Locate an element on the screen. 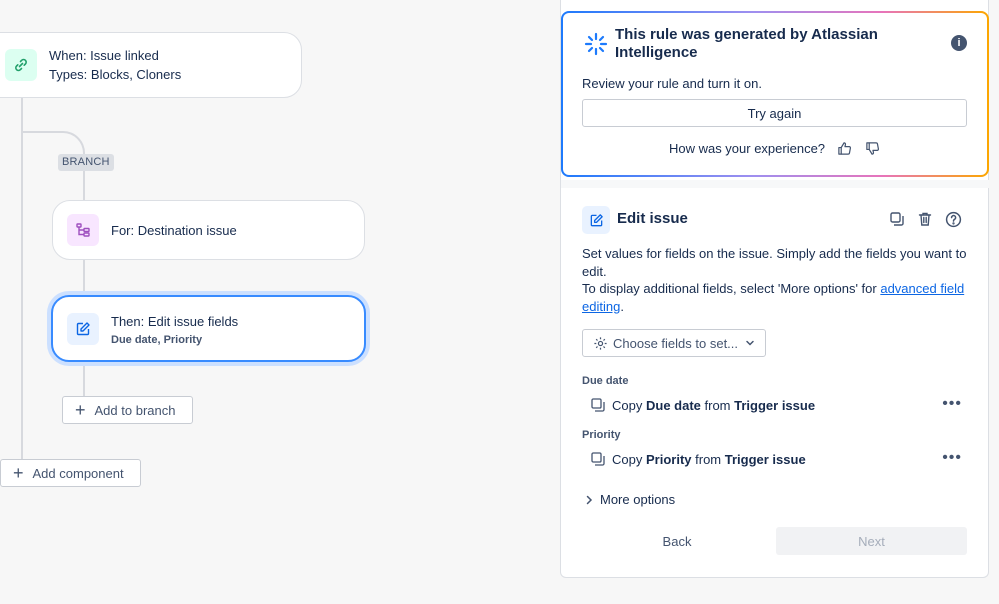  more-options-label: More options is located at coordinates (638, 499).